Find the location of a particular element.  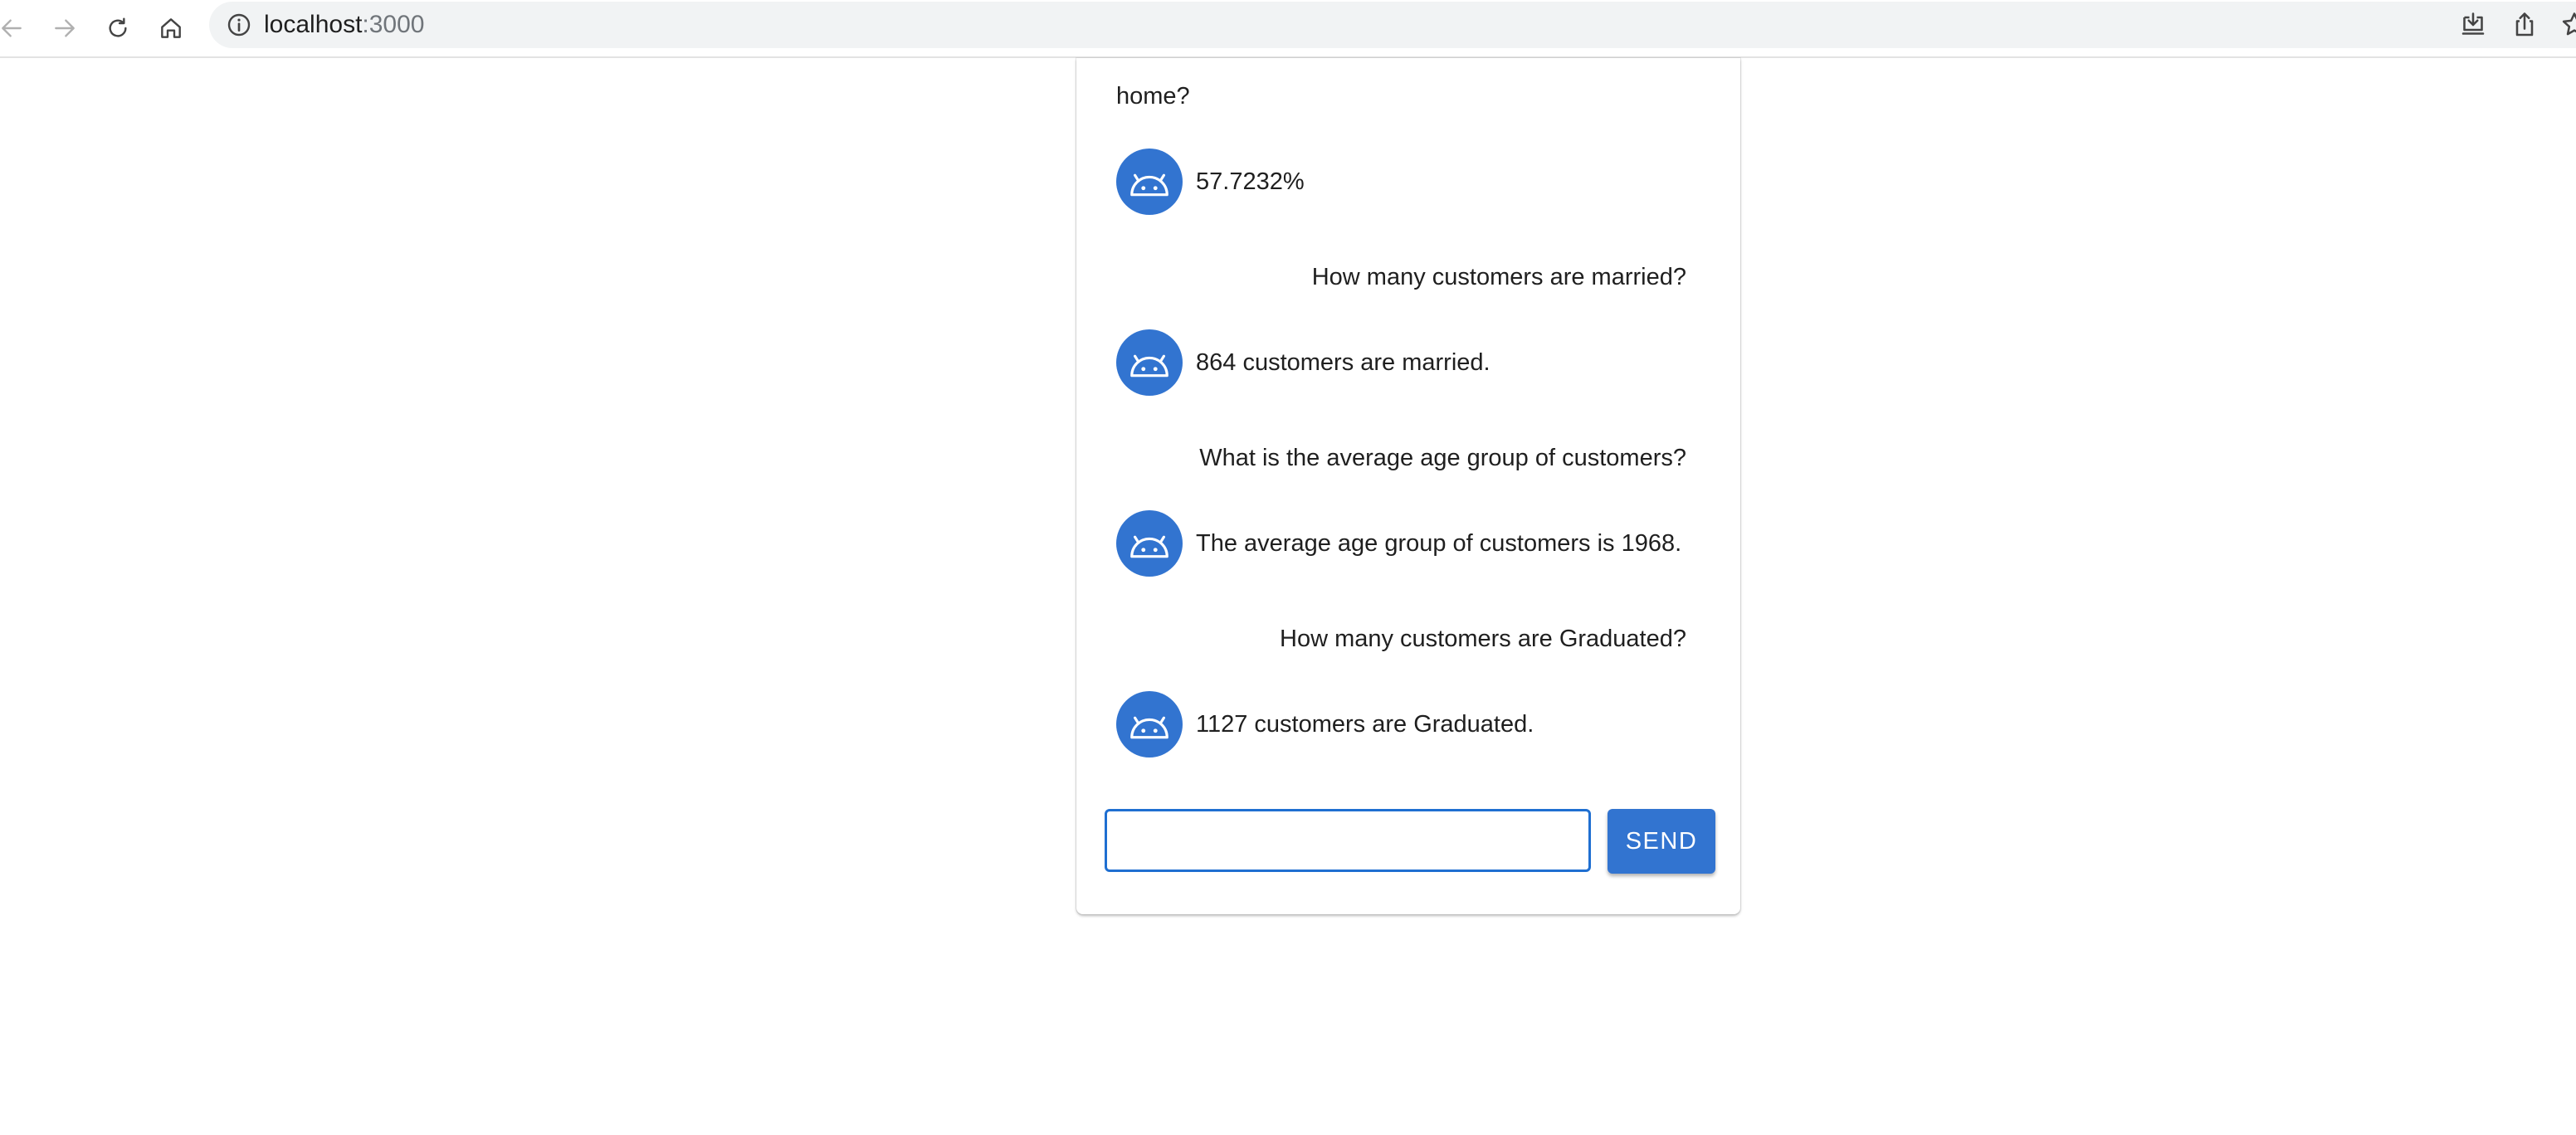

address-bar: localhost:3000 is located at coordinates (1393, 25).